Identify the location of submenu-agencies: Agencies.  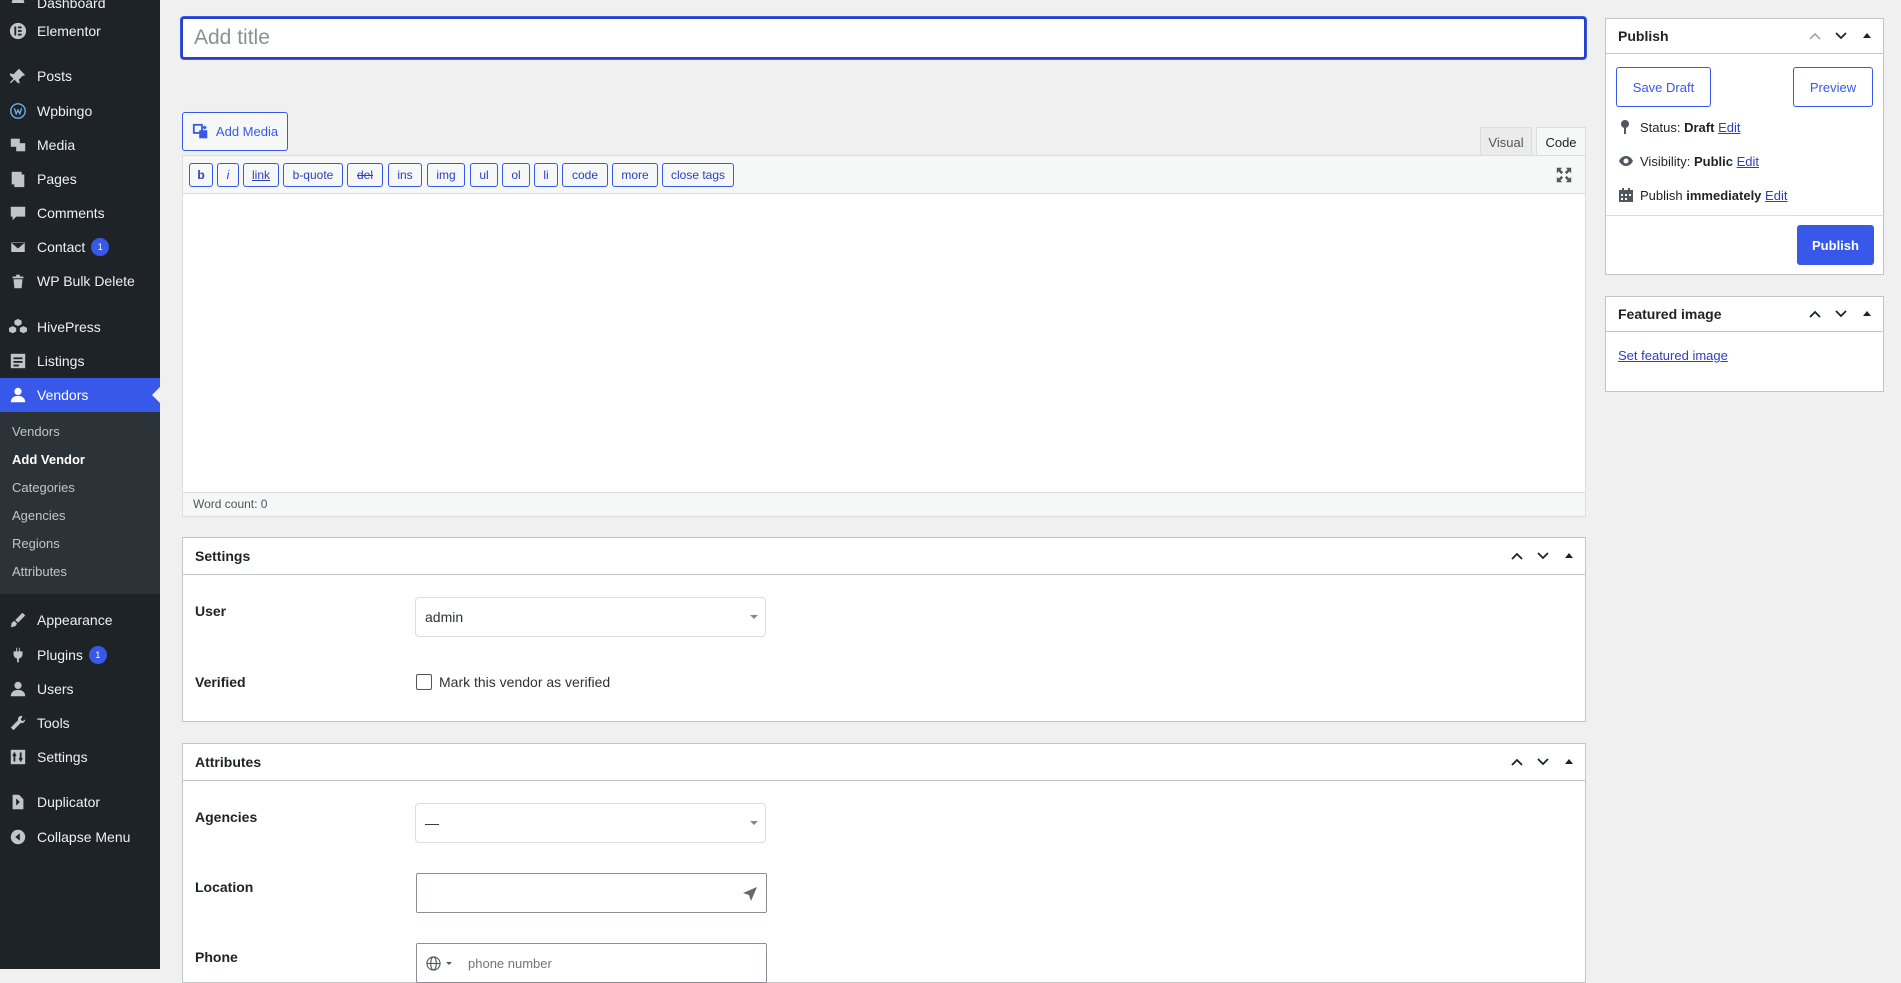
(38, 515).